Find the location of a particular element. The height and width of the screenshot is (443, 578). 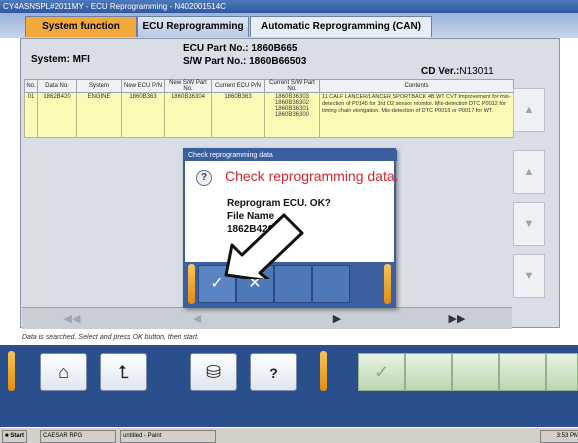

back-button: ⮤ is located at coordinates (123, 372).